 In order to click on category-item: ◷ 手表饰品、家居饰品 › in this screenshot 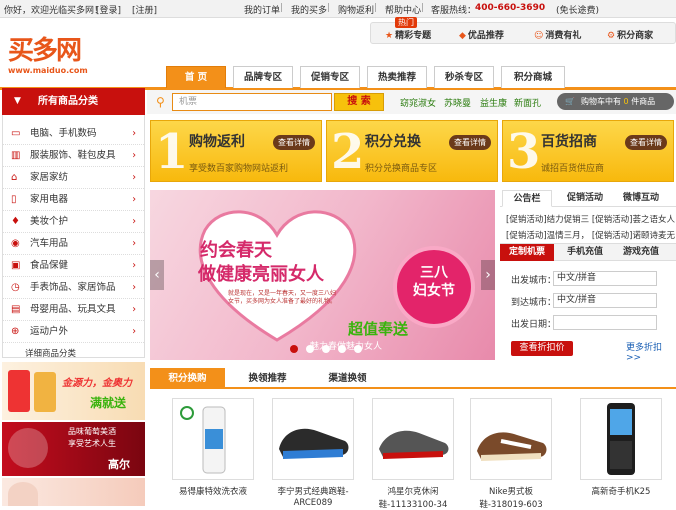, I will do `click(73, 288)`.